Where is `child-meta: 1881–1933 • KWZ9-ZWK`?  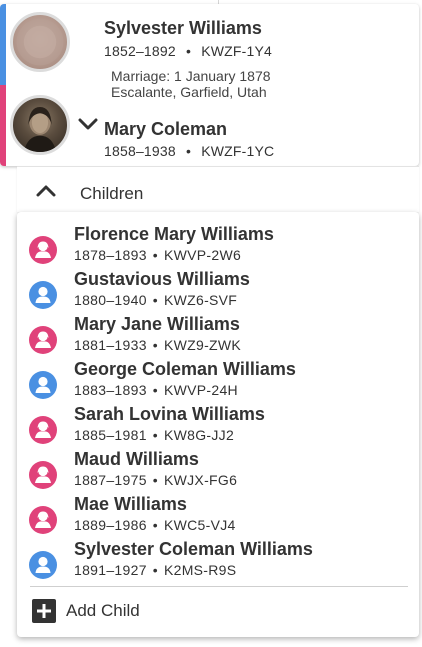
child-meta: 1881–1933 • KWZ9-ZWK is located at coordinates (157, 345).